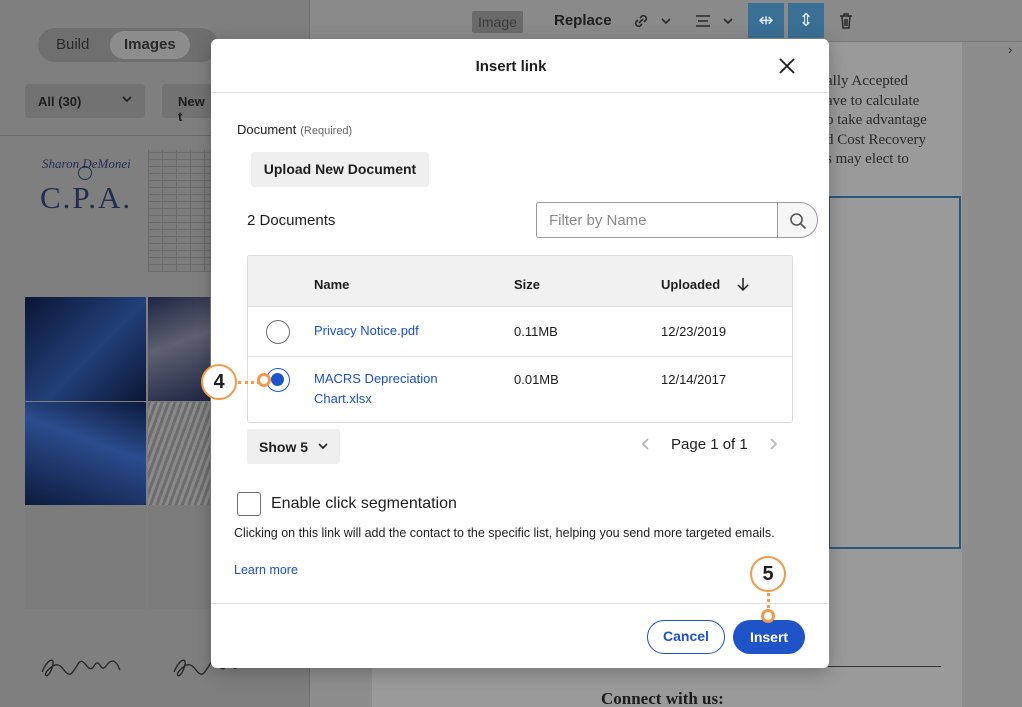 Image resolution: width=1022 pixels, height=707 pixels. I want to click on column-uploaded: Uploaded, so click(690, 284).